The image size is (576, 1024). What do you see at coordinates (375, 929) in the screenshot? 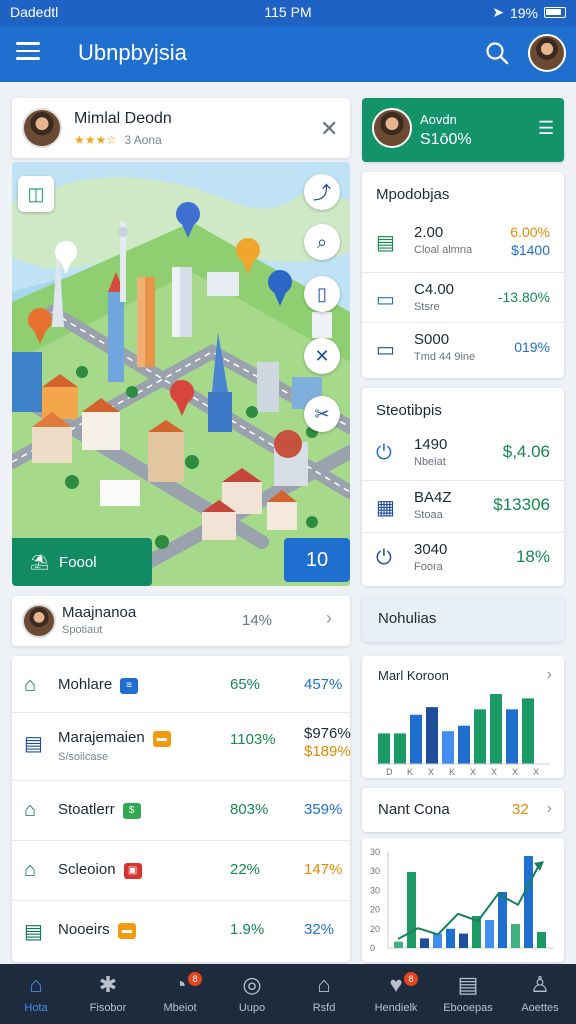
I see `y-tick-label: 20` at bounding box center [375, 929].